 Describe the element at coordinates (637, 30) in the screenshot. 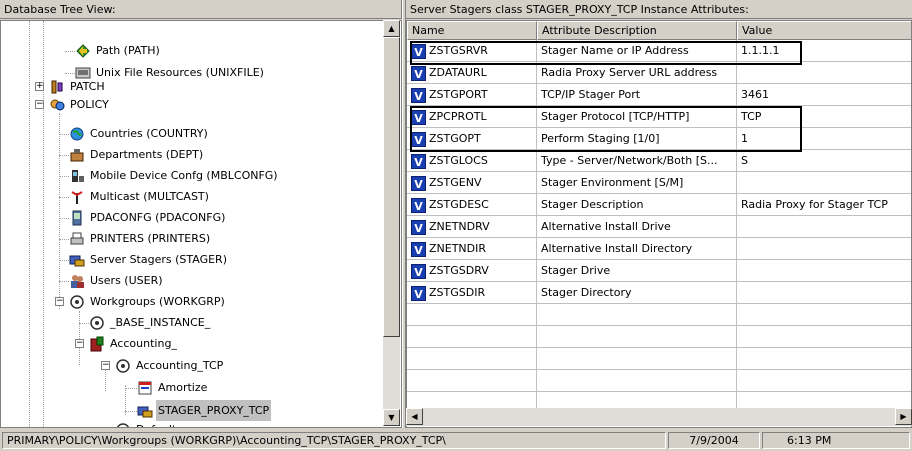

I see `column-header-description: Attribute Description` at that location.